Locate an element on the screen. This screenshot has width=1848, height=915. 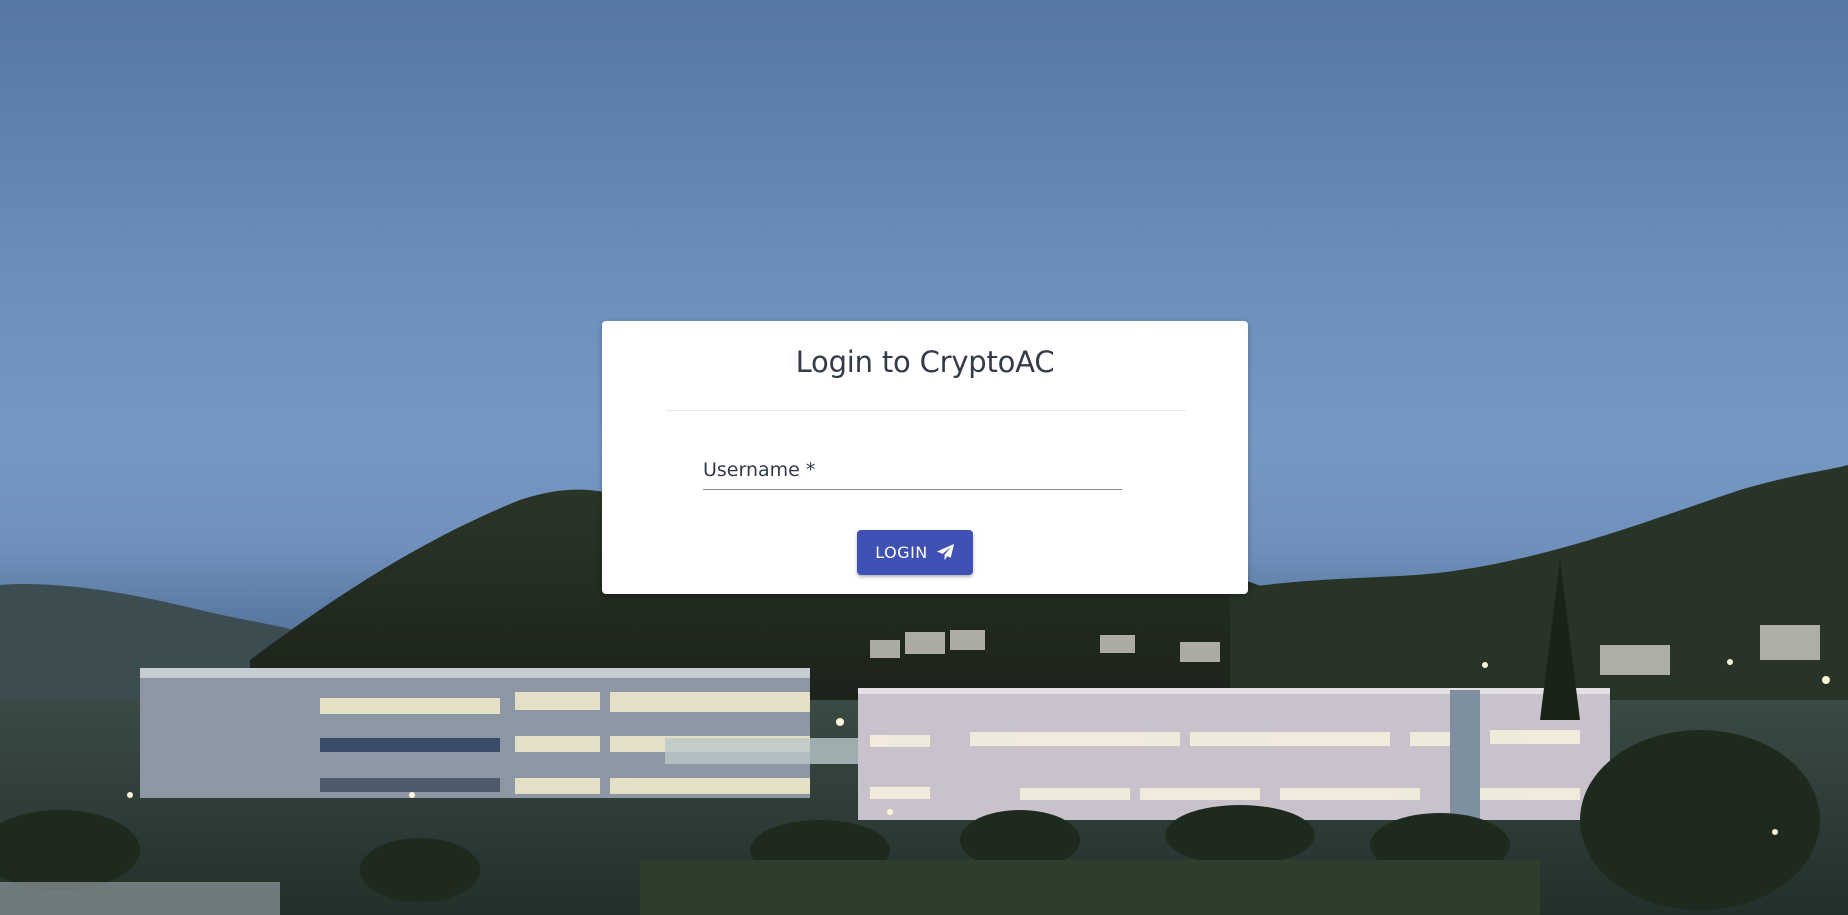
paper-plane-icon is located at coordinates (945, 552).